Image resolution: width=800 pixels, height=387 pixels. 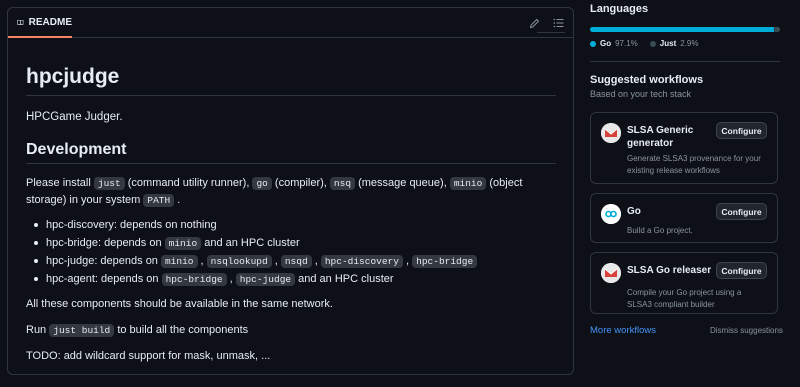 What do you see at coordinates (634, 211) in the screenshot?
I see `workflow-name: Go` at bounding box center [634, 211].